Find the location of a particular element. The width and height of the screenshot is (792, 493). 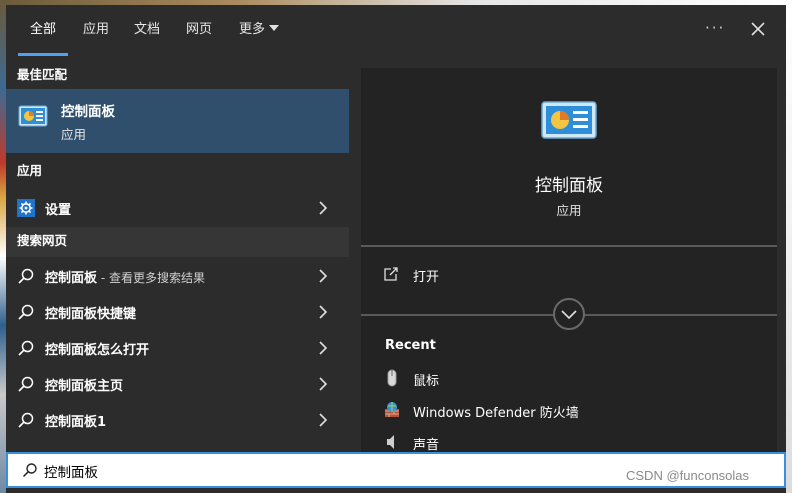

web-result-label: 控制面板怎么打开 is located at coordinates (97, 350).